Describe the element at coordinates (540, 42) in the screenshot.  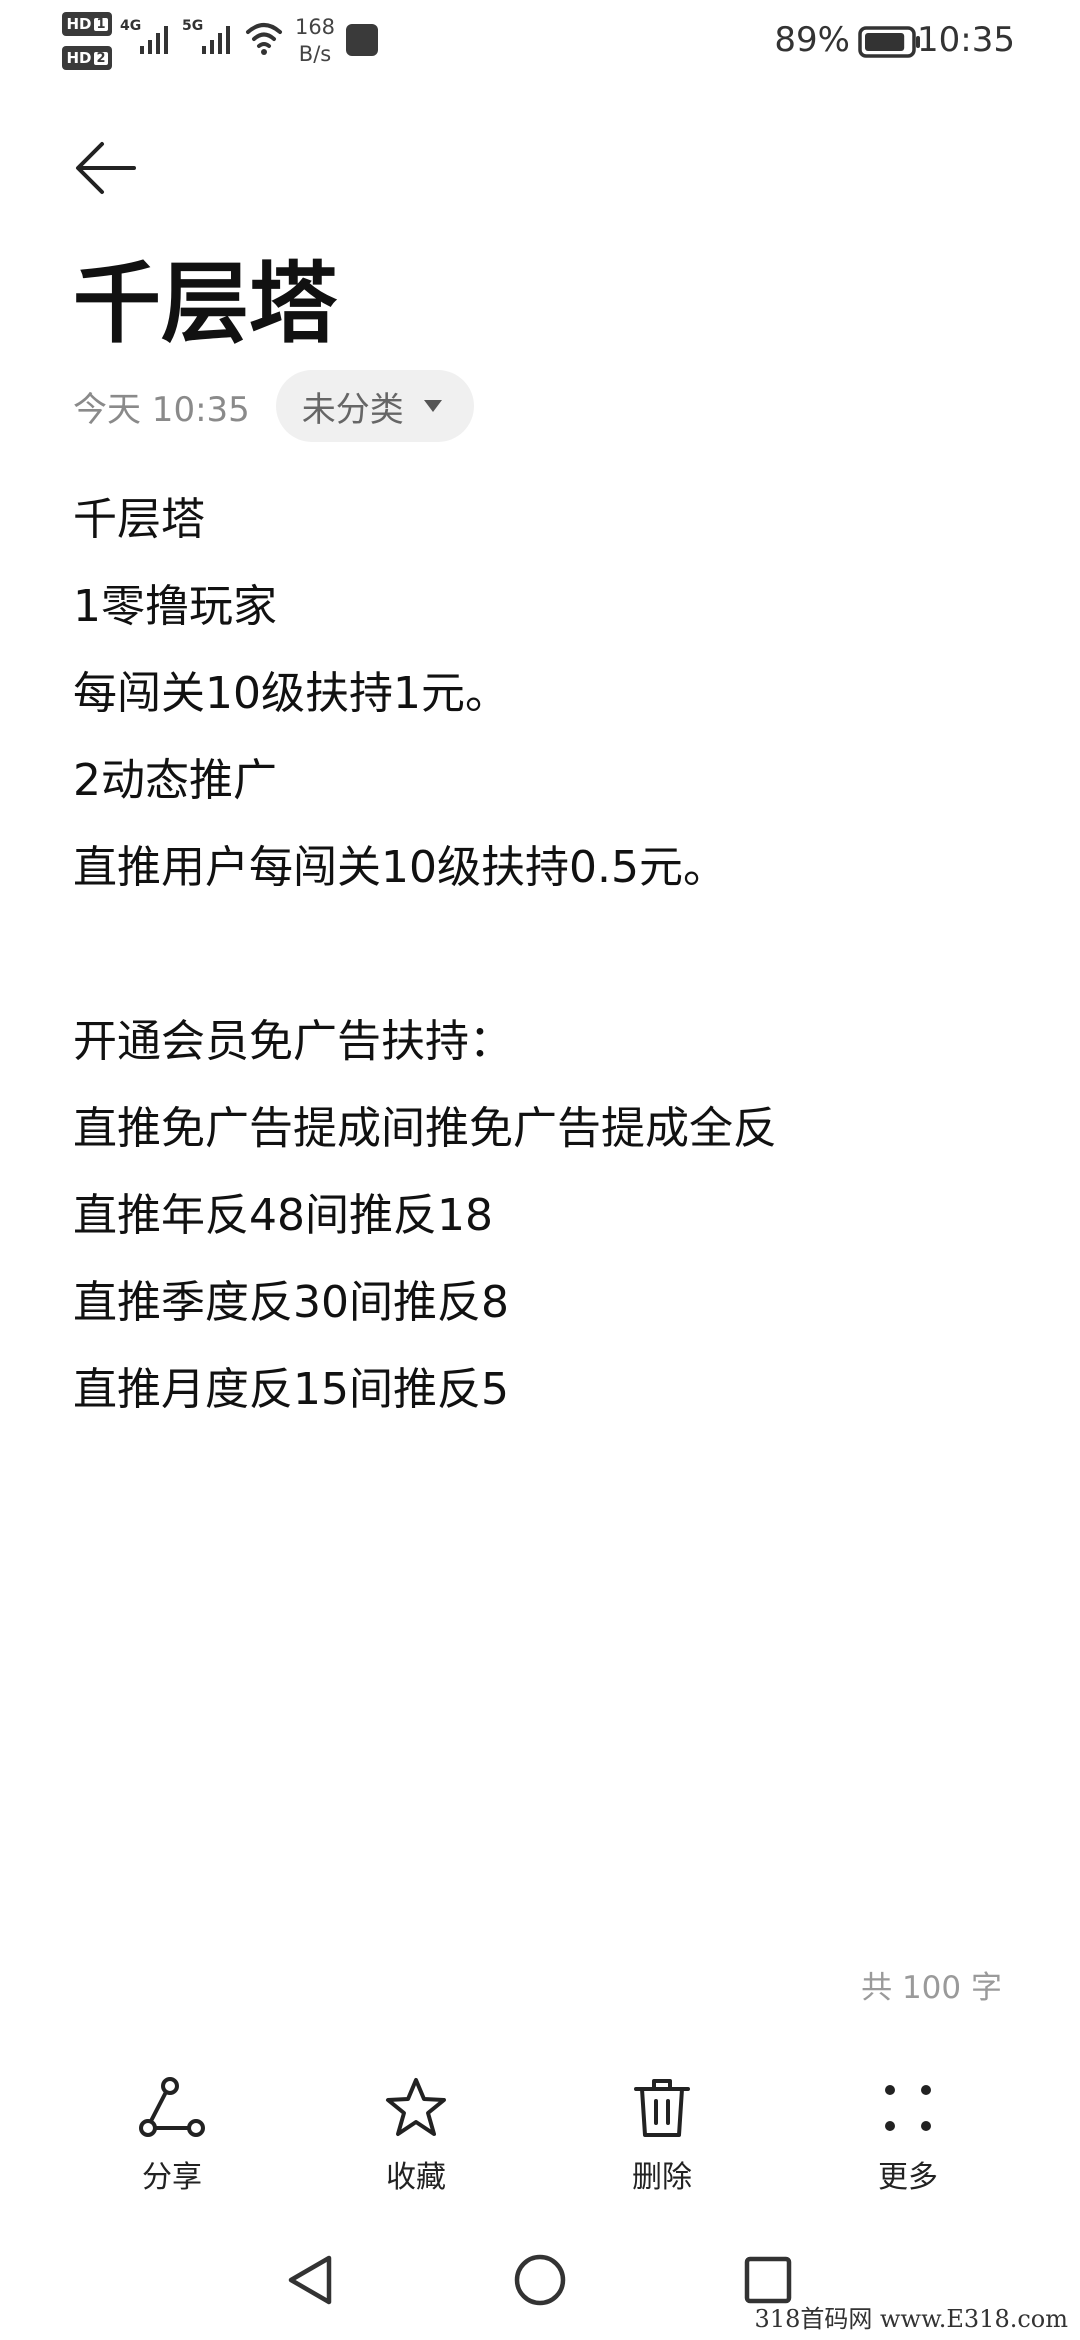
I see `status-bar: HD 1 HD 2 4G 5G 168 B/s 89% 10:35` at that location.